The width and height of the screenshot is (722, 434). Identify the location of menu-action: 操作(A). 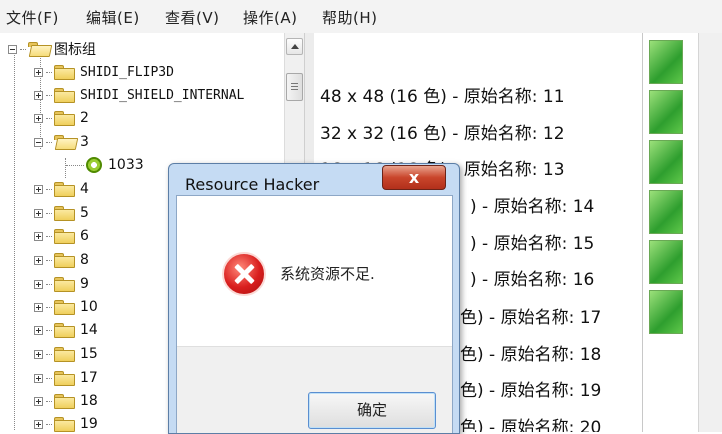
(270, 17).